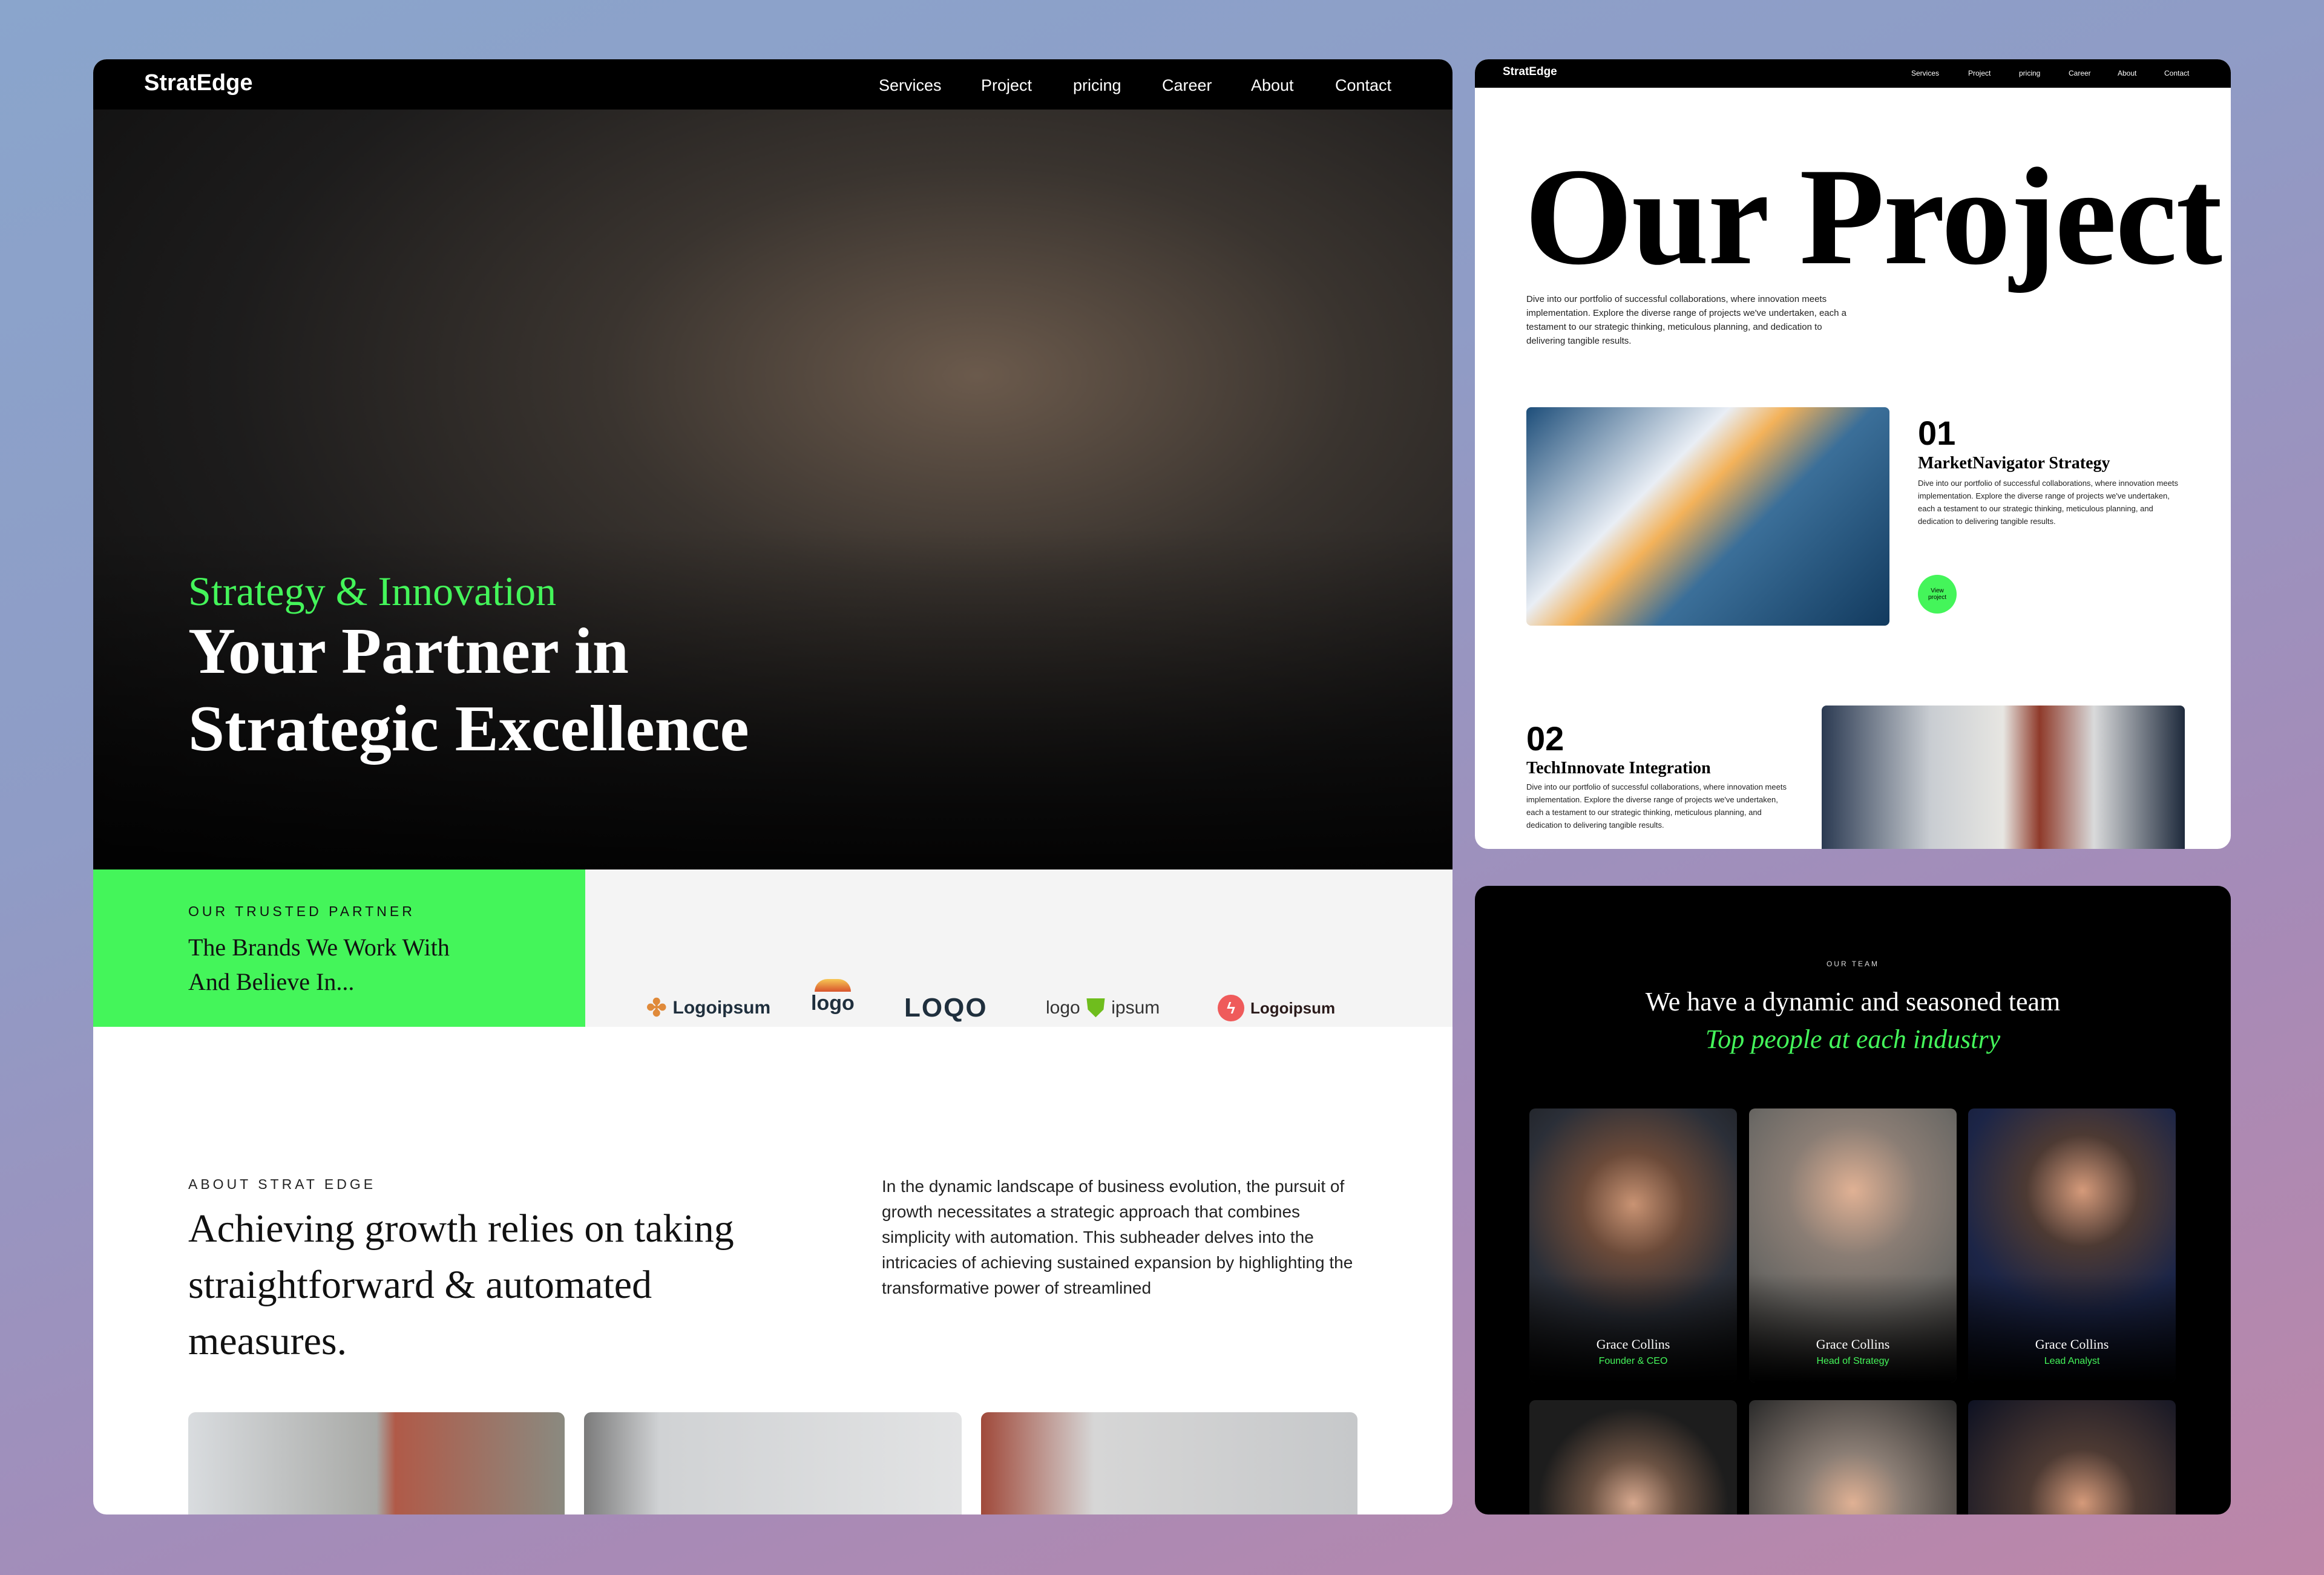 This screenshot has height=1575, width=2324. Describe the element at coordinates (2072, 1246) in the screenshot. I see `team-card: Grace Collins Lead Analyst` at that location.